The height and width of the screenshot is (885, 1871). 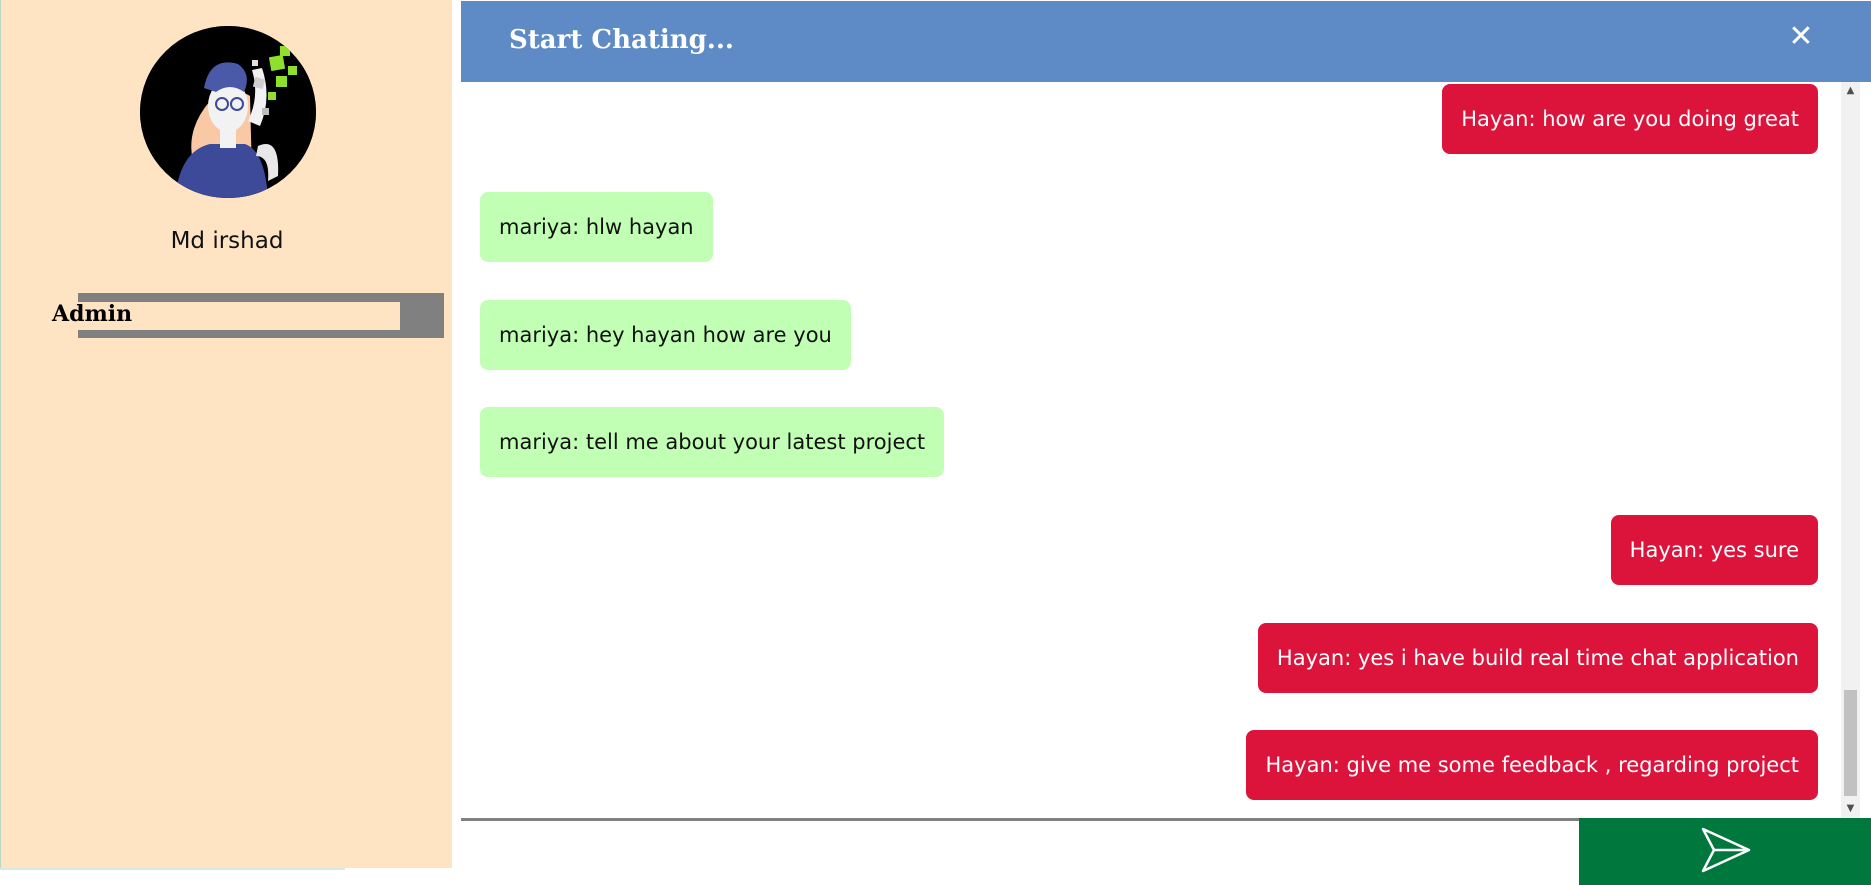 I want to click on send-button, so click(x=1725, y=851).